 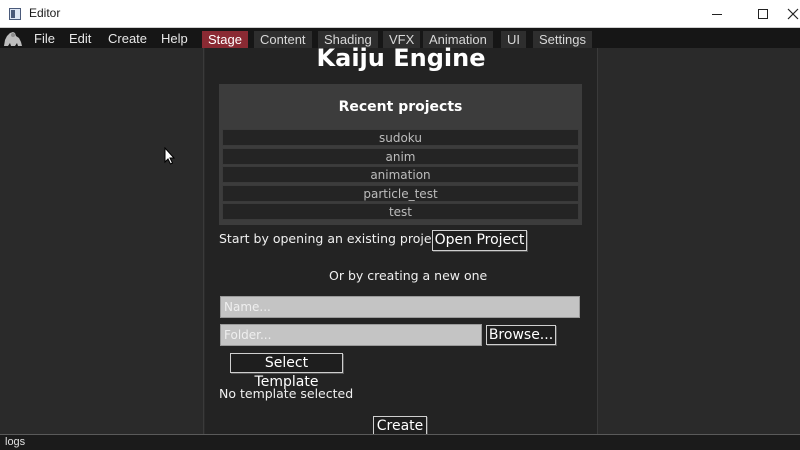 I want to click on recent-projects-title: Recent projects, so click(x=400, y=107).